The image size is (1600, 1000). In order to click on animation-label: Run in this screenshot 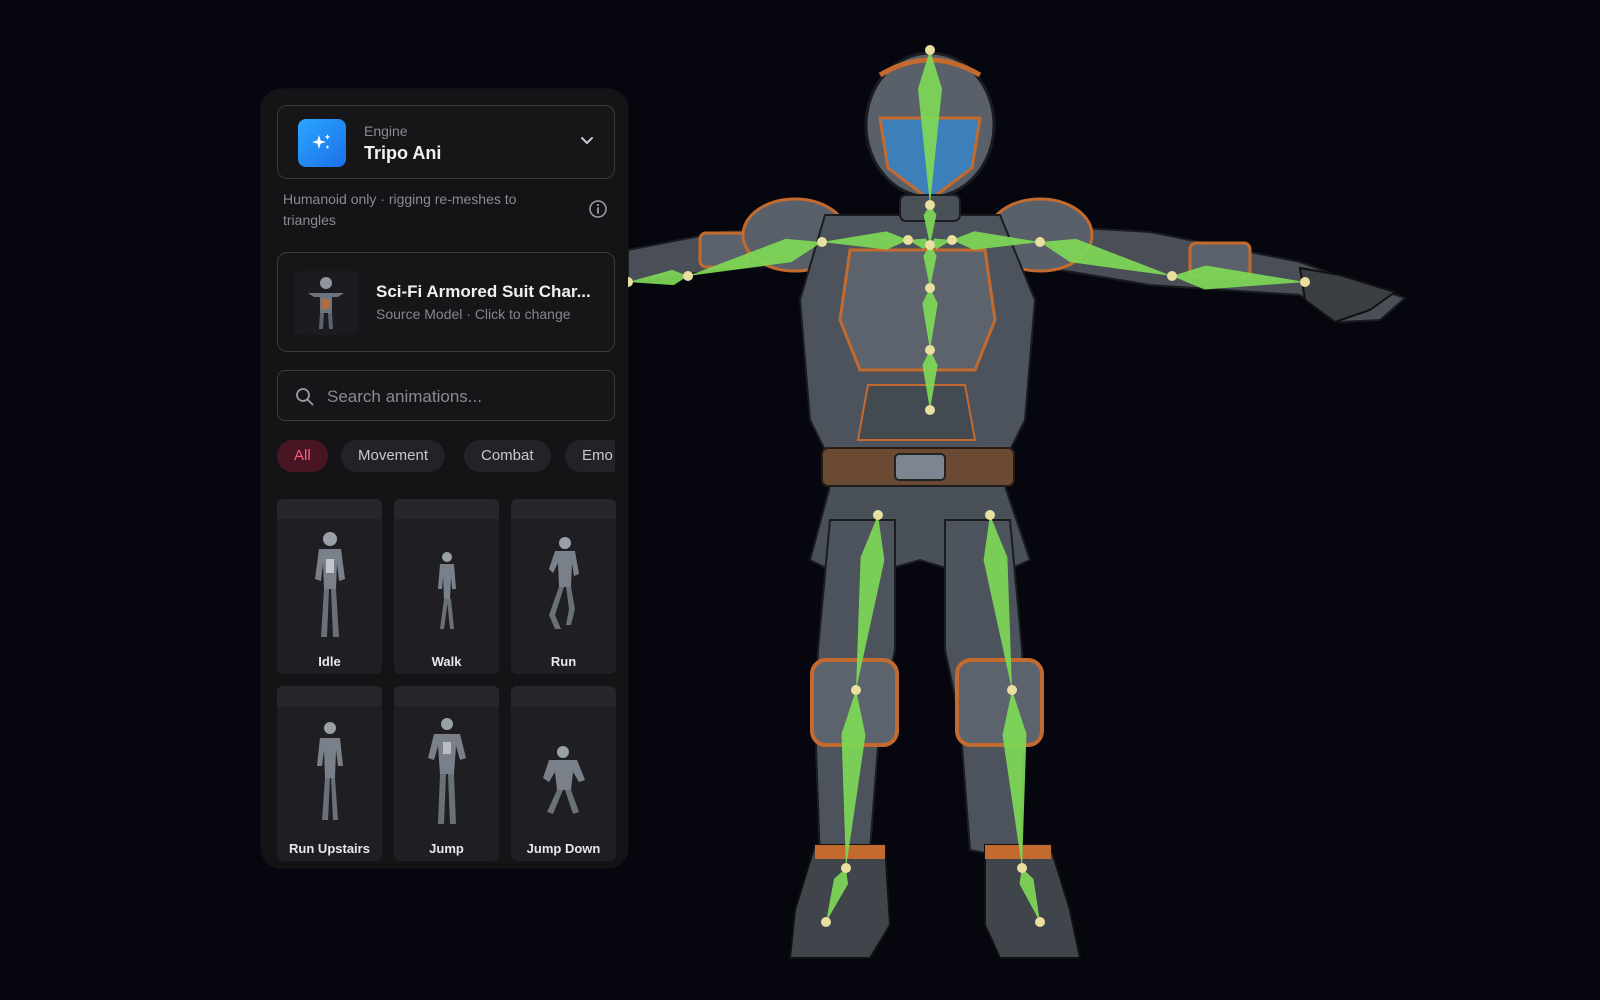, I will do `click(563, 661)`.